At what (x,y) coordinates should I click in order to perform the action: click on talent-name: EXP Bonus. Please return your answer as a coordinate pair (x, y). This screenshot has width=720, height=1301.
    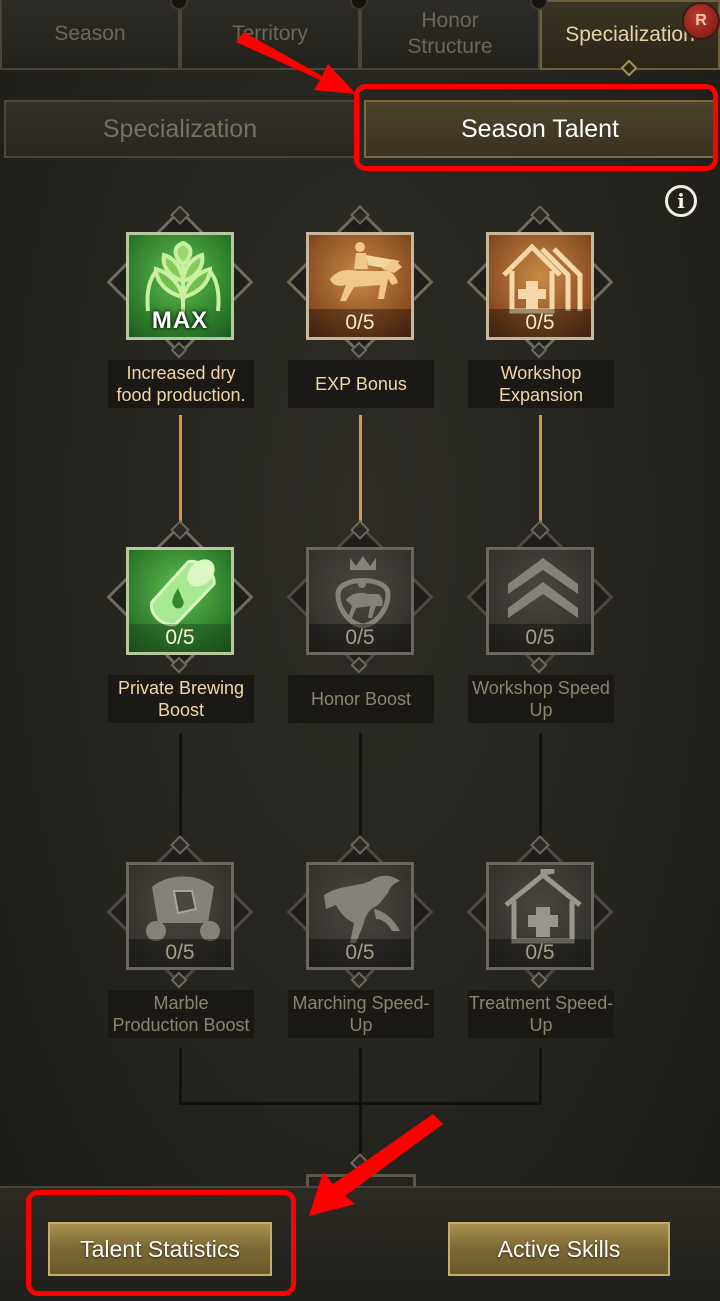
    Looking at the image, I should click on (361, 384).